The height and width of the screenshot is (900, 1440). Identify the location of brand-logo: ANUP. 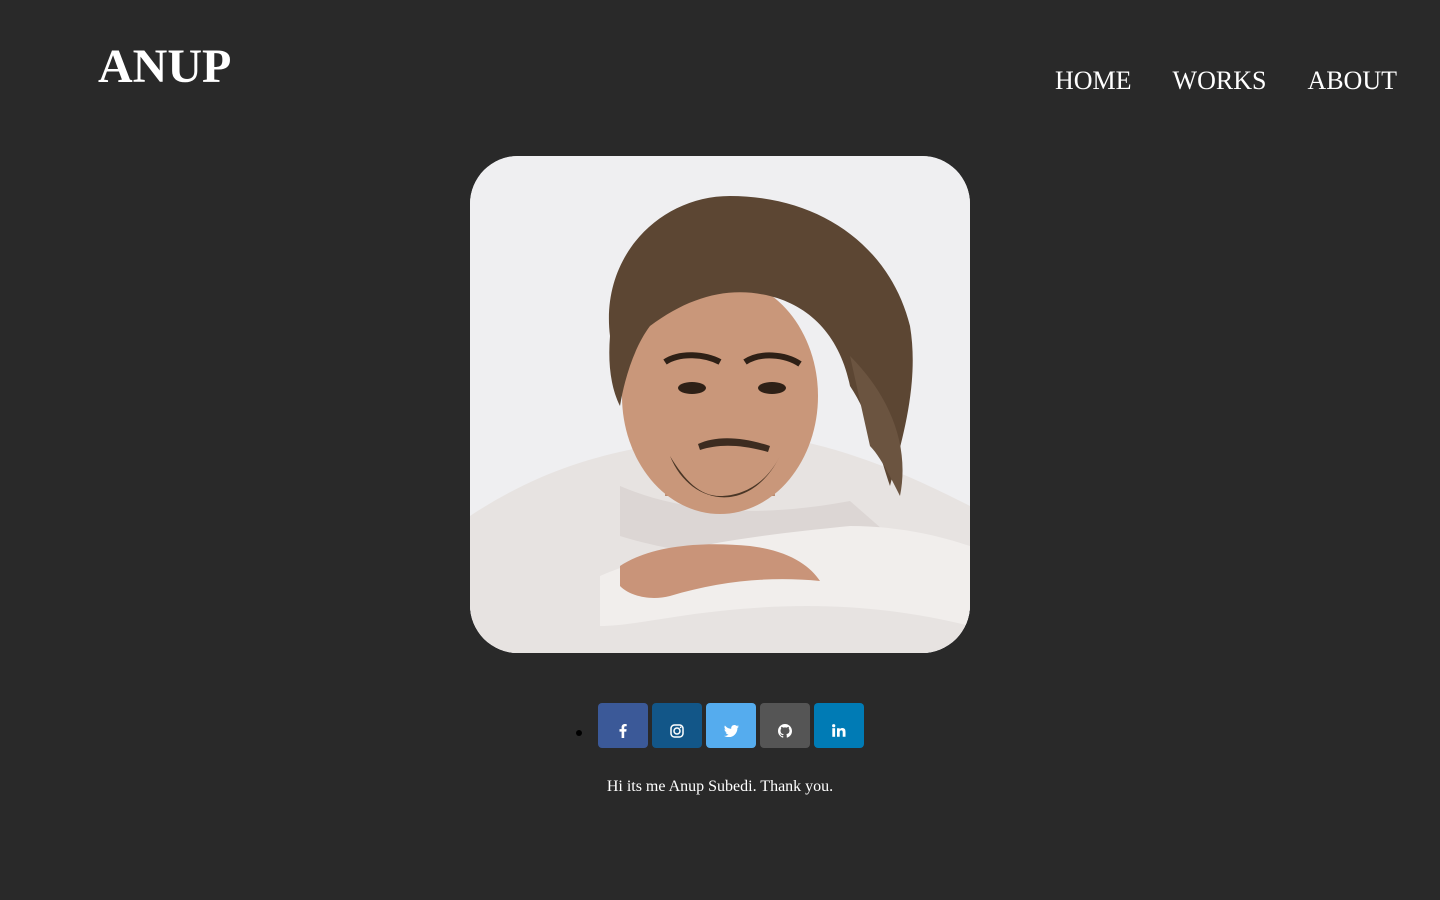
(165, 66).